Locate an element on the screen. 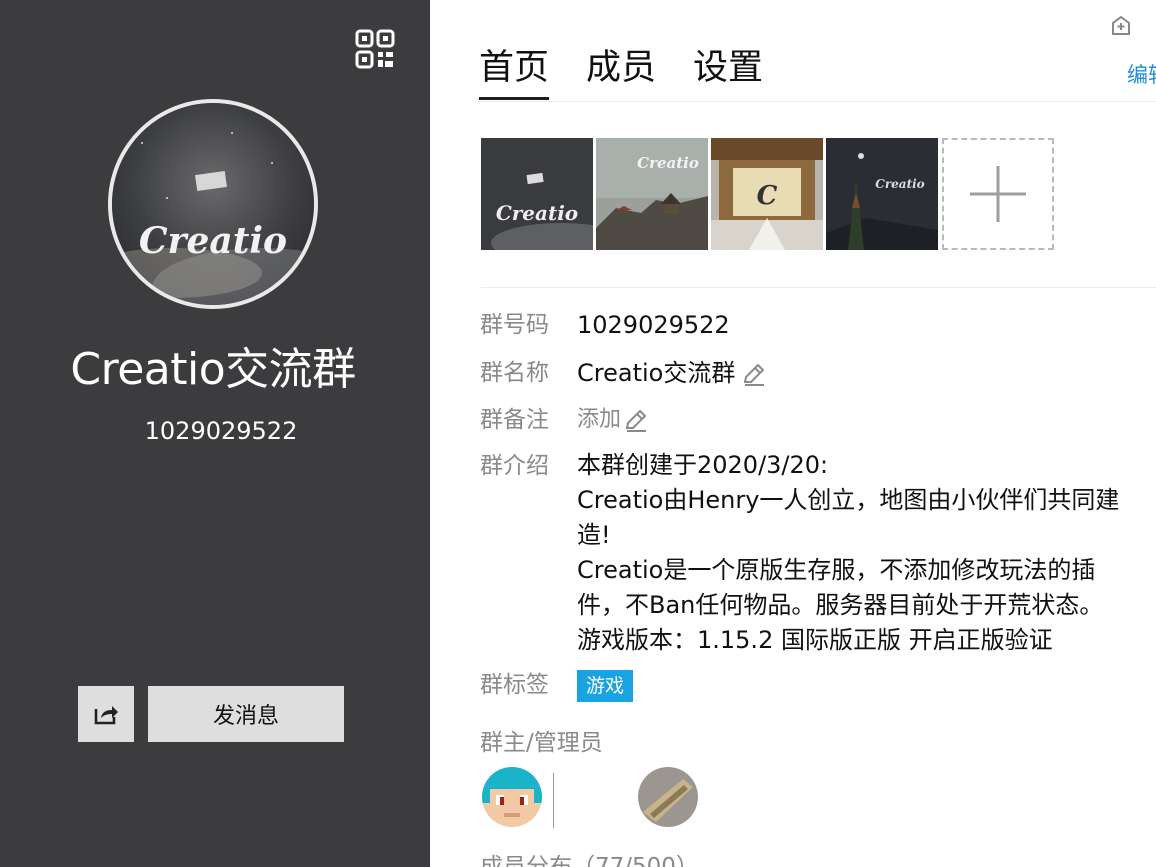  pin-window-icon is located at coordinates (1121, 26).